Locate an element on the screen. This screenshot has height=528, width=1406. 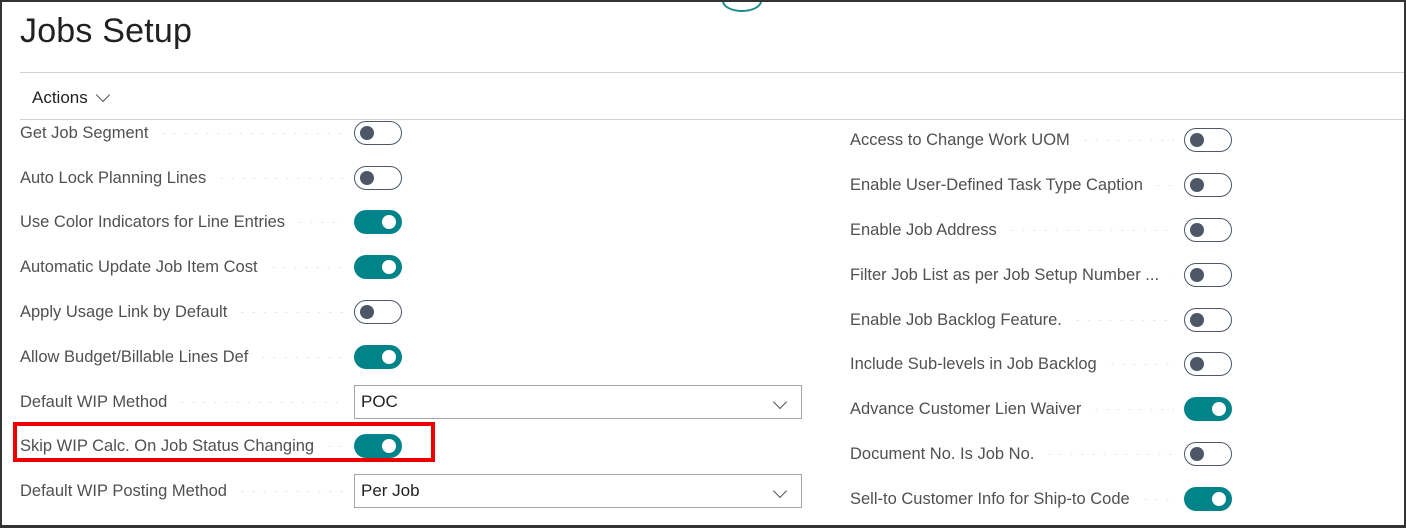
field-access-to-change-work-uom: Access to Change Work UOM is located at coordinates (1041, 140).